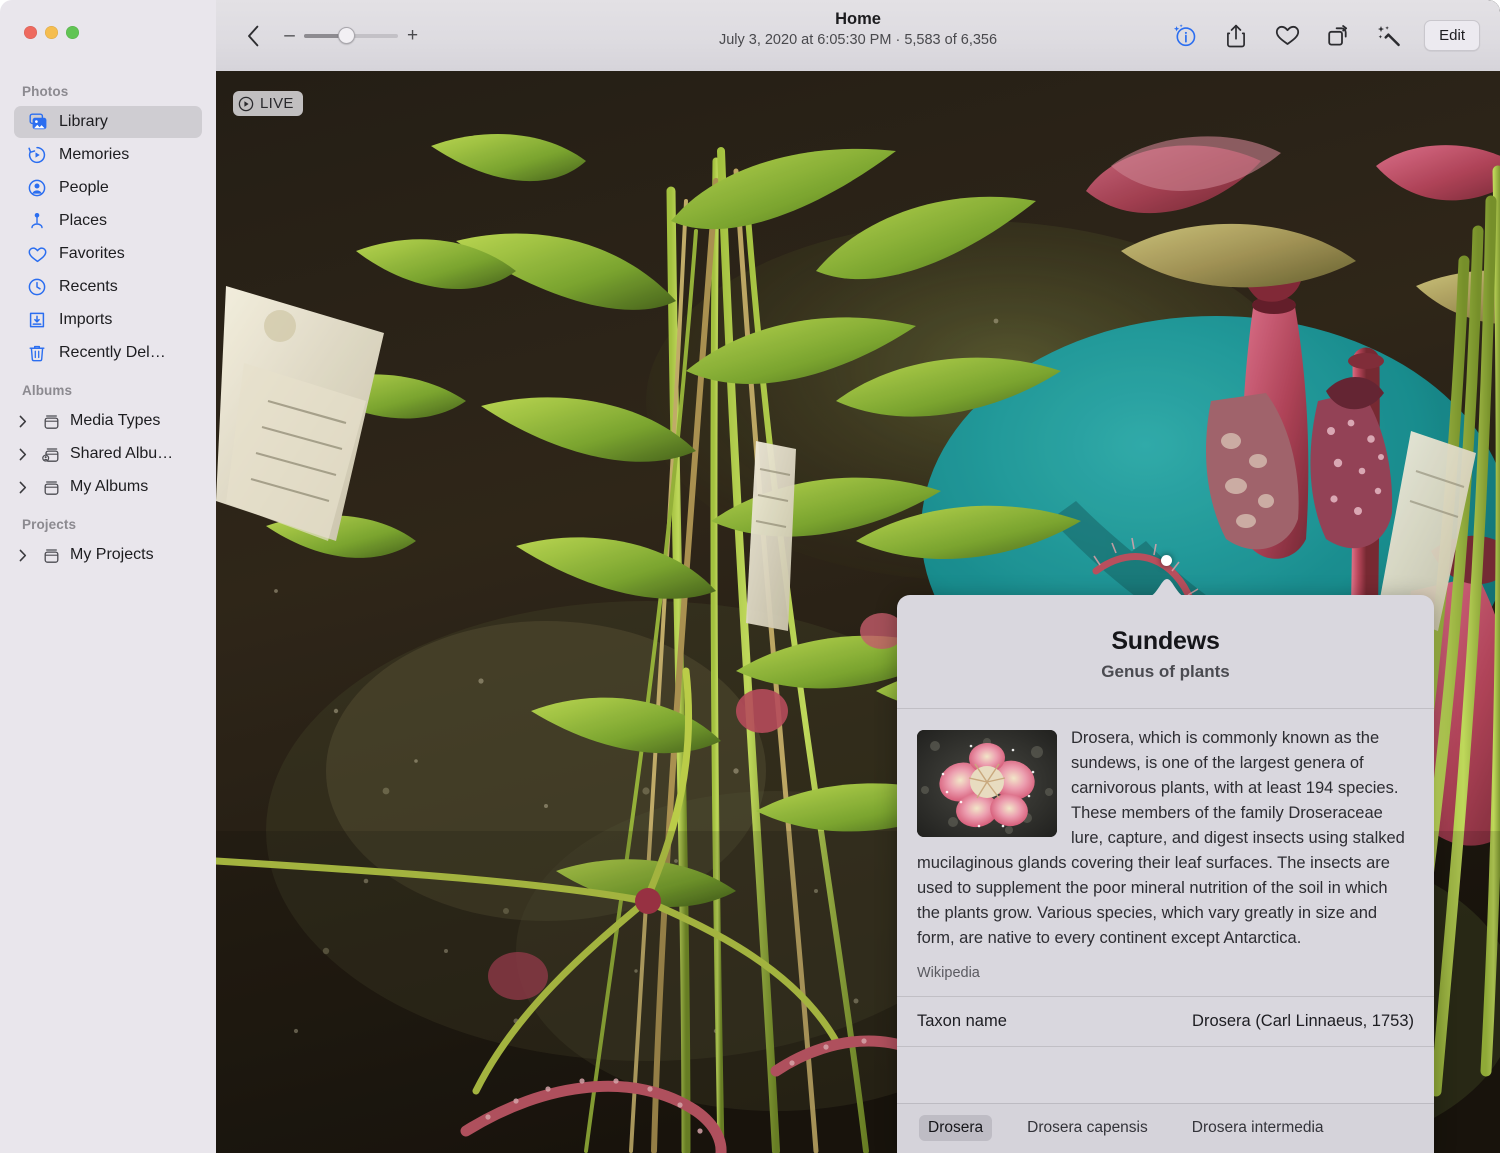  What do you see at coordinates (962, 1021) in the screenshot?
I see `row-key: Taxon name` at bounding box center [962, 1021].